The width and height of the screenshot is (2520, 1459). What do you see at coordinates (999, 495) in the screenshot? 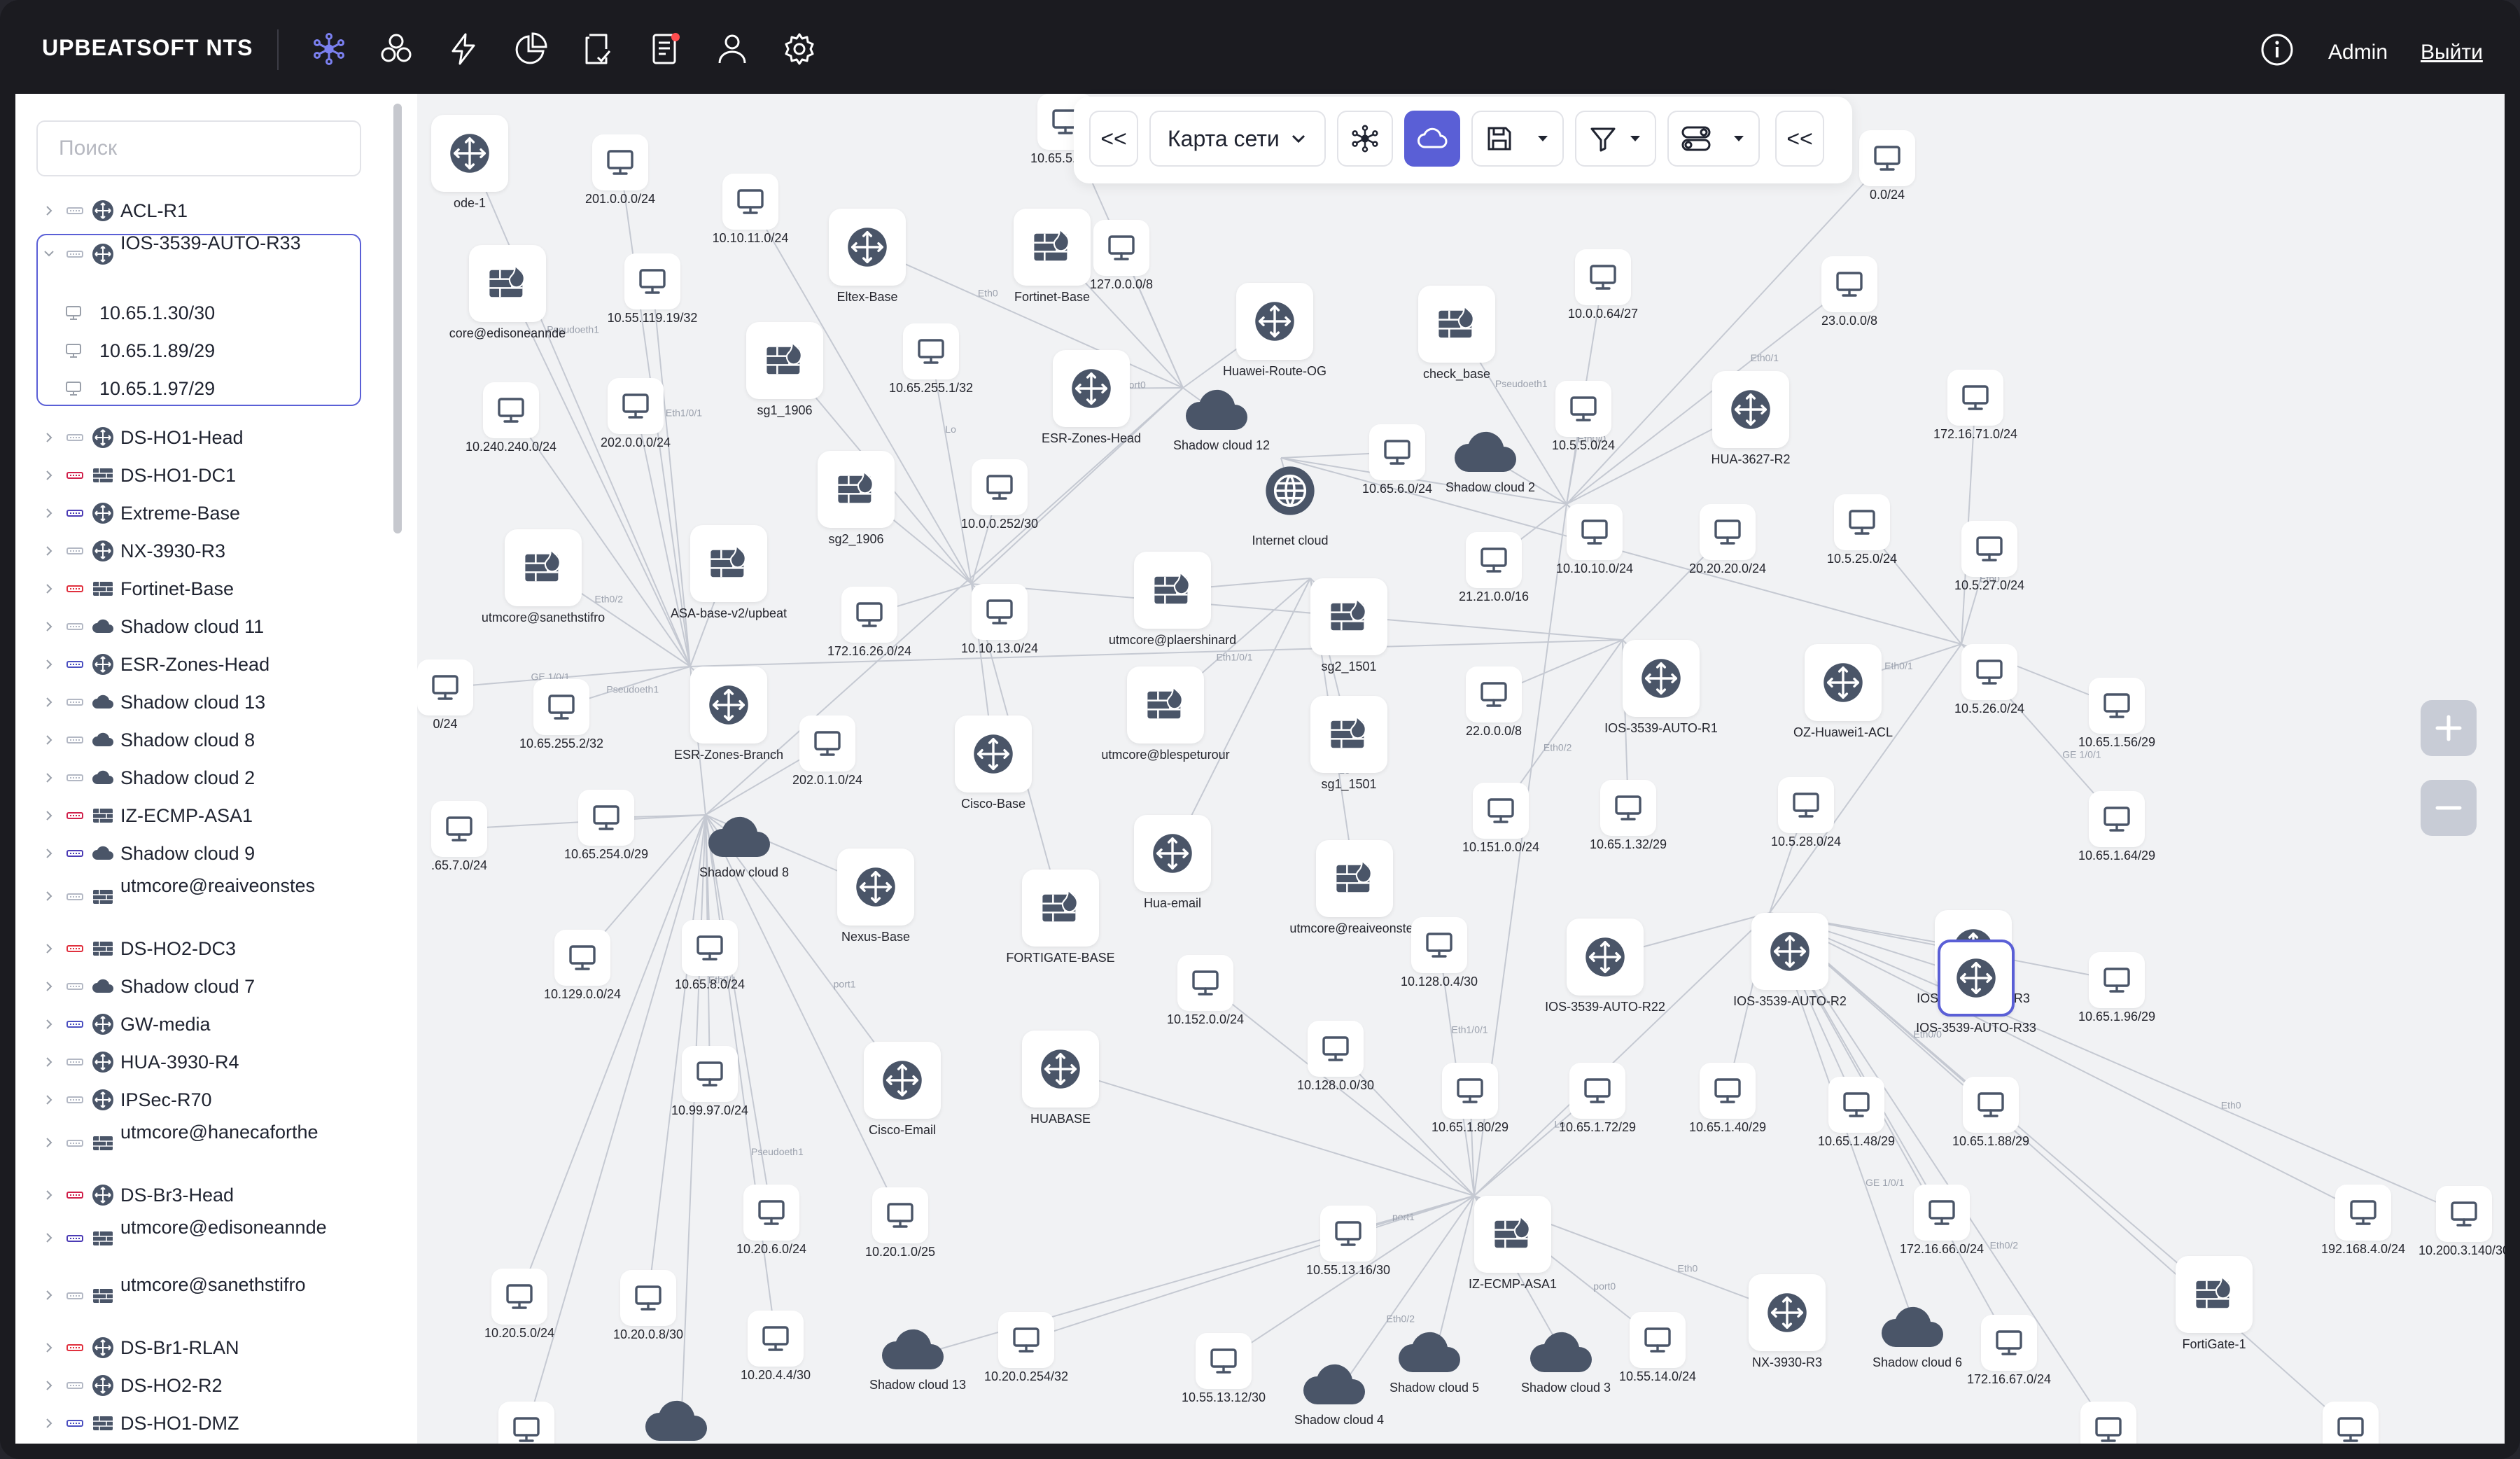
I see `subnet-node: 10.0.0.252/30` at bounding box center [999, 495].